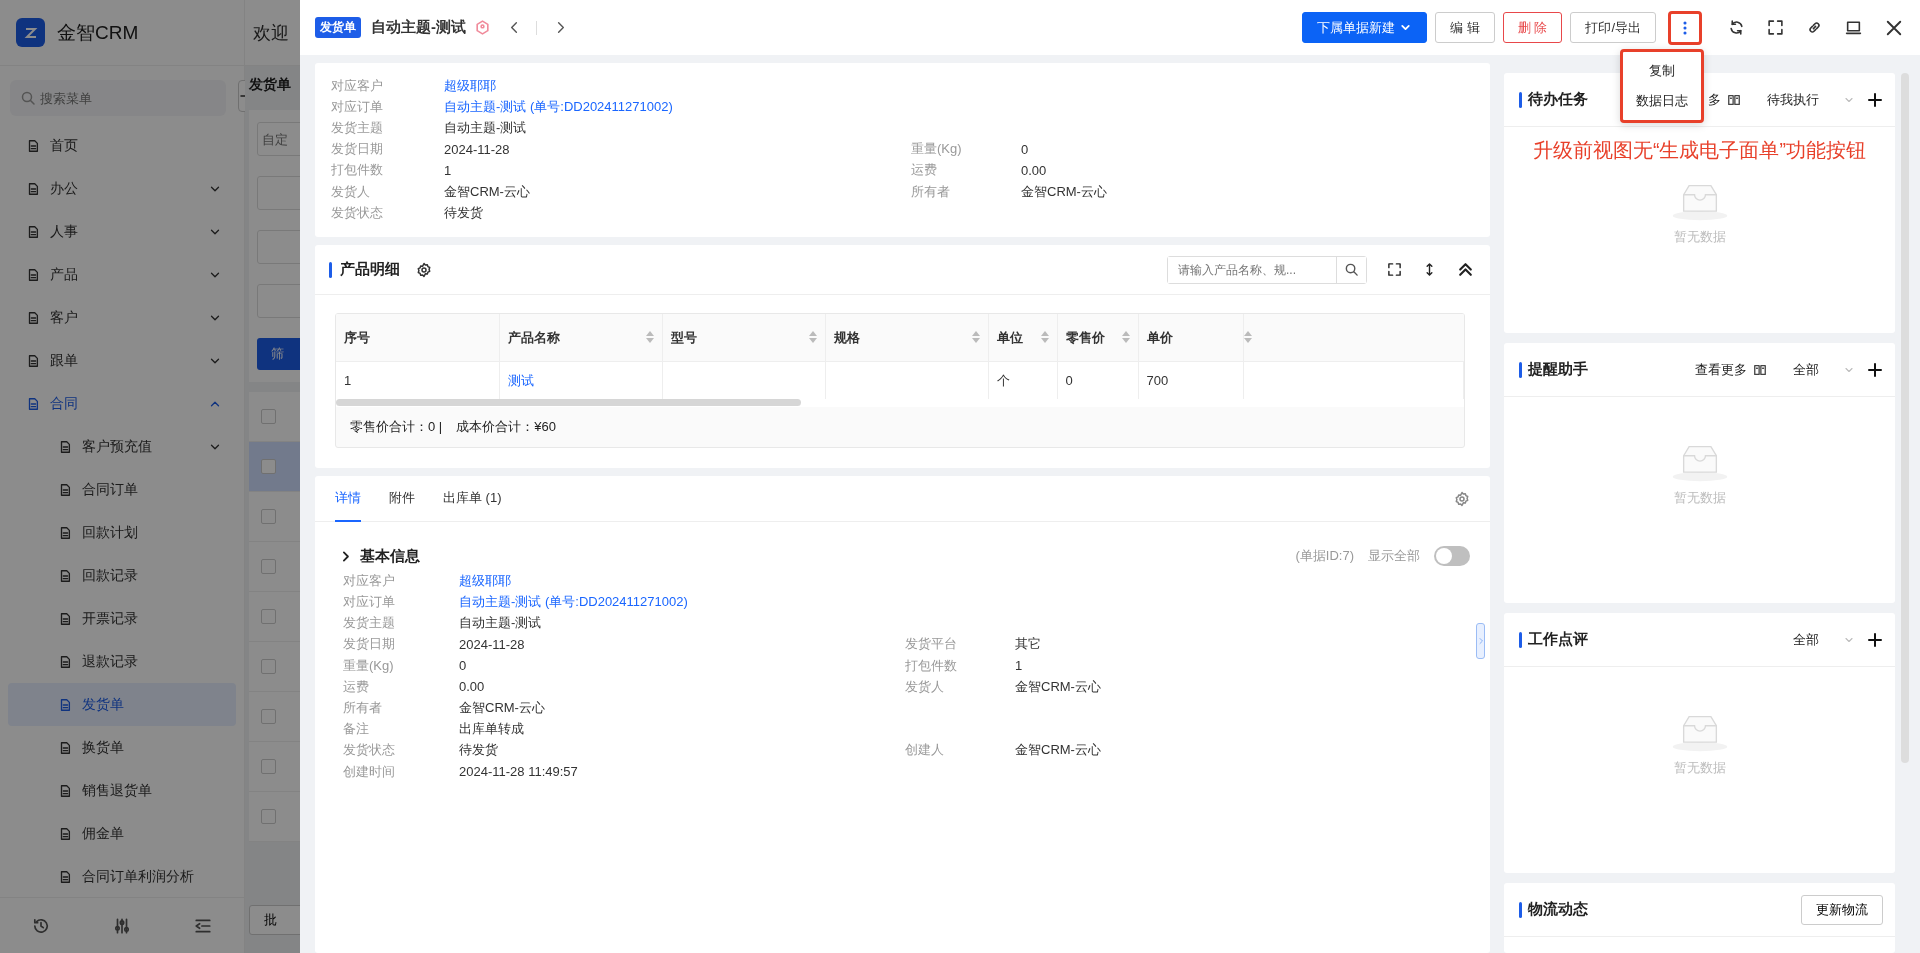 Image resolution: width=1920 pixels, height=953 pixels. I want to click on field-value: 出库单转成, so click(492, 729).